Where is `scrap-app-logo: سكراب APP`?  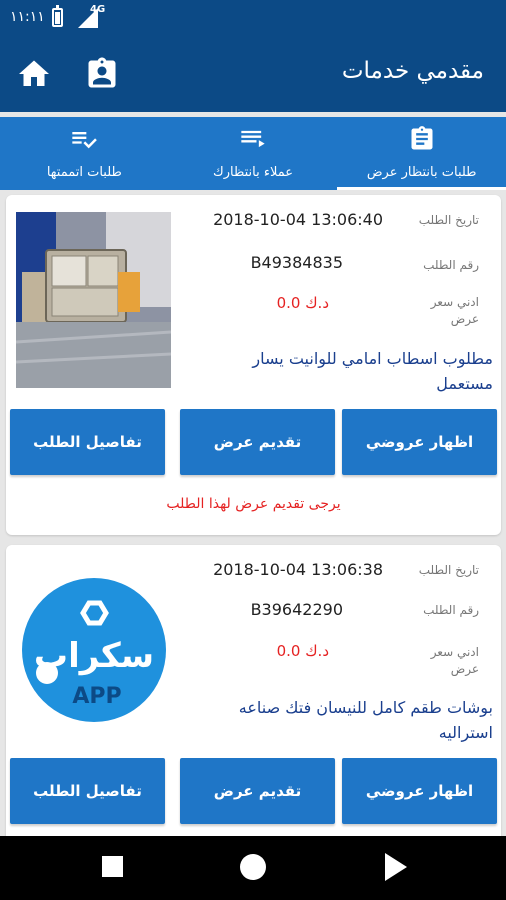 scrap-app-logo: سكراب APP is located at coordinates (93, 650).